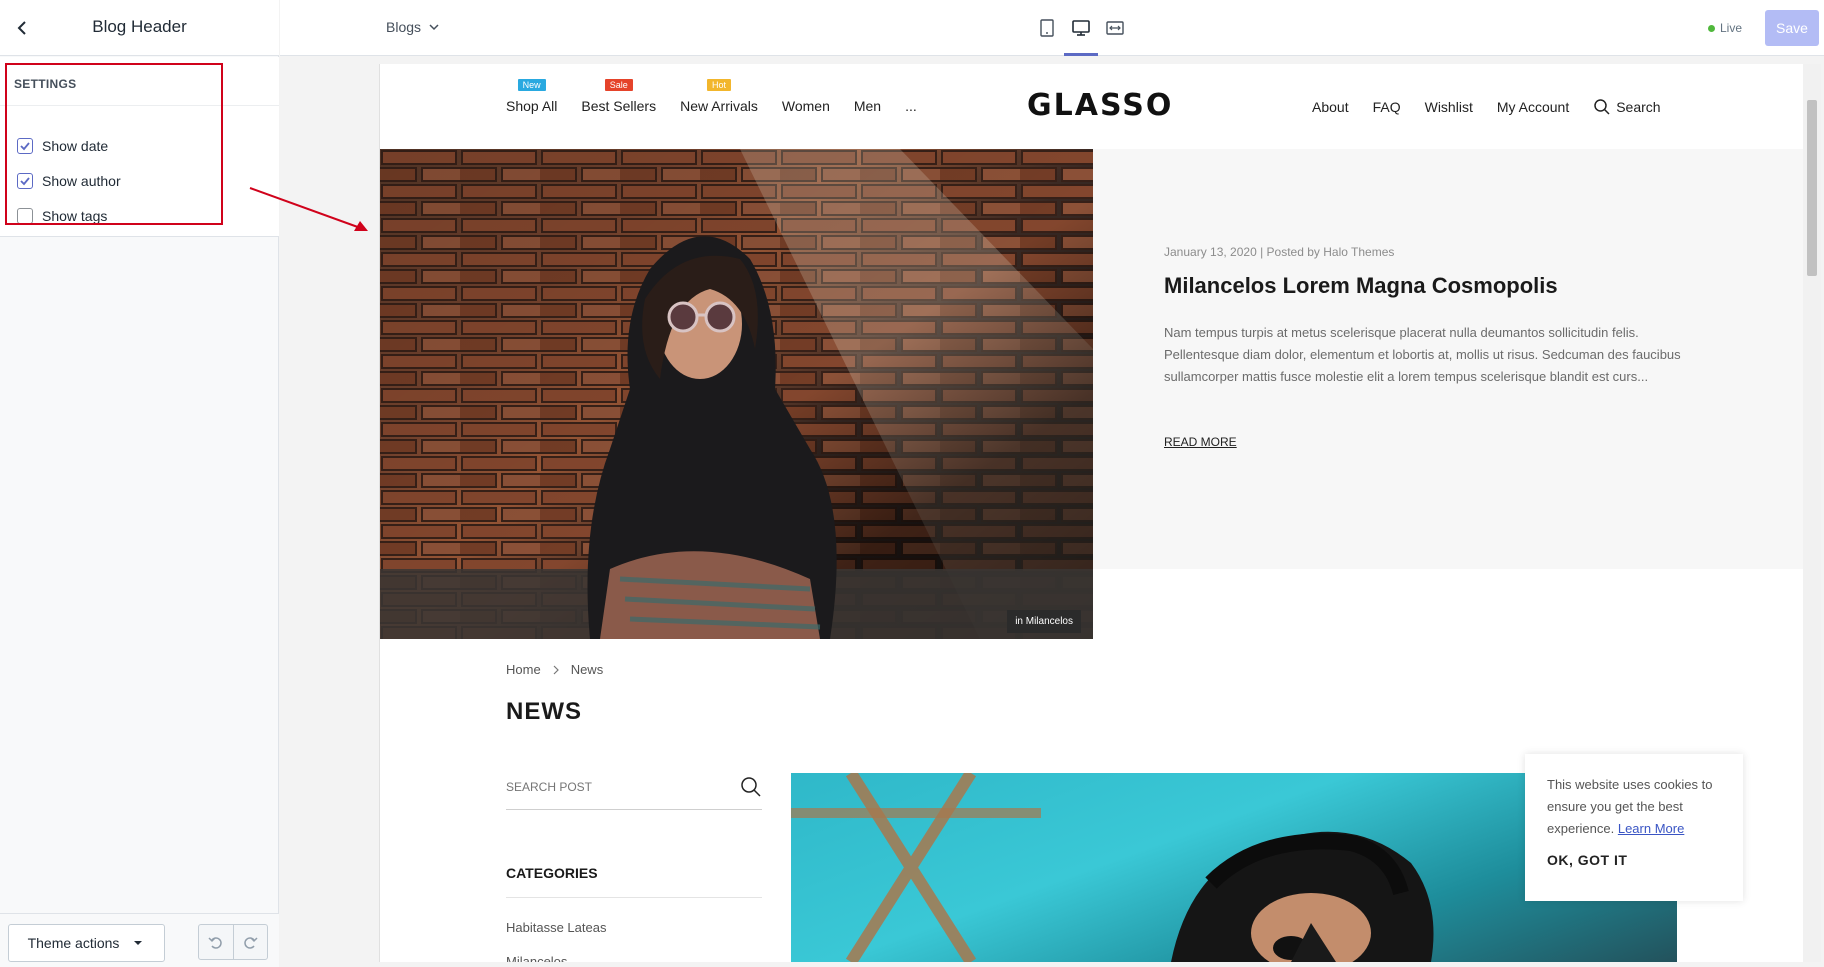 This screenshot has height=967, width=1824. I want to click on nav-item-faq: FAQ, so click(1387, 107).